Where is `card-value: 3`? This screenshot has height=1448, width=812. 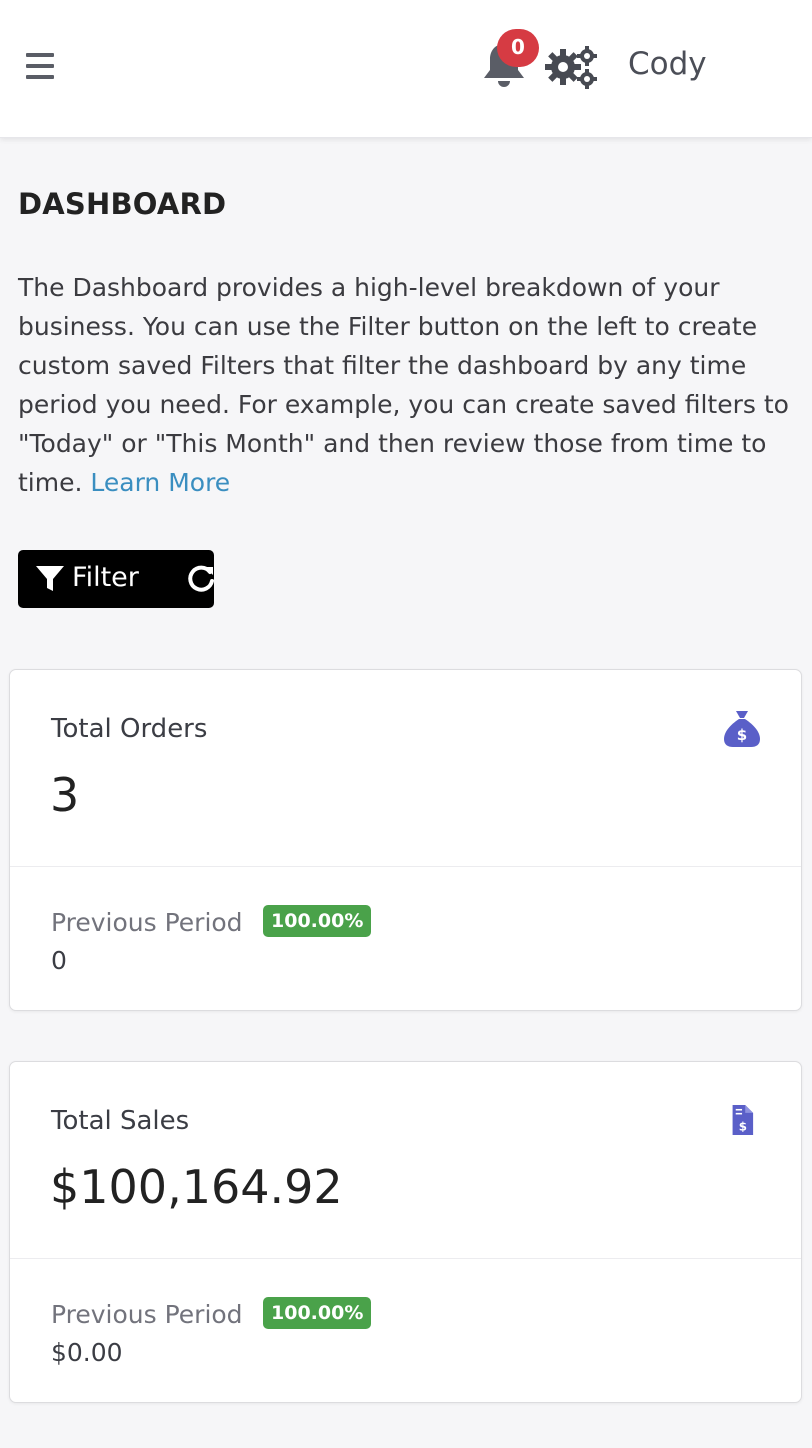
card-value: 3 is located at coordinates (65, 795).